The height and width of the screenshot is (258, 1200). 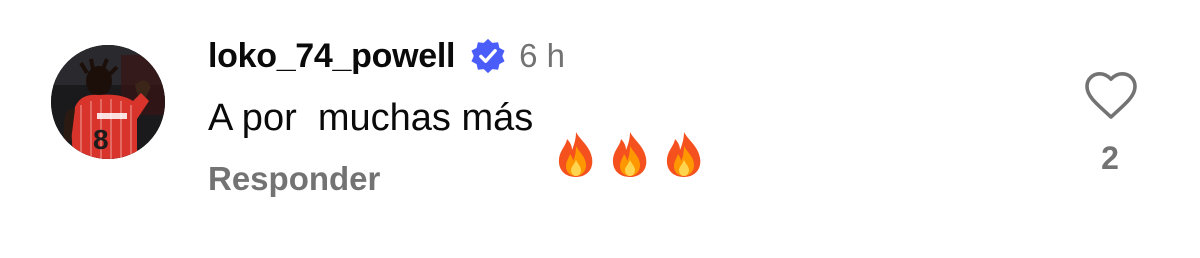 I want to click on comment-body: A por muchas más, so click(x=457, y=135).